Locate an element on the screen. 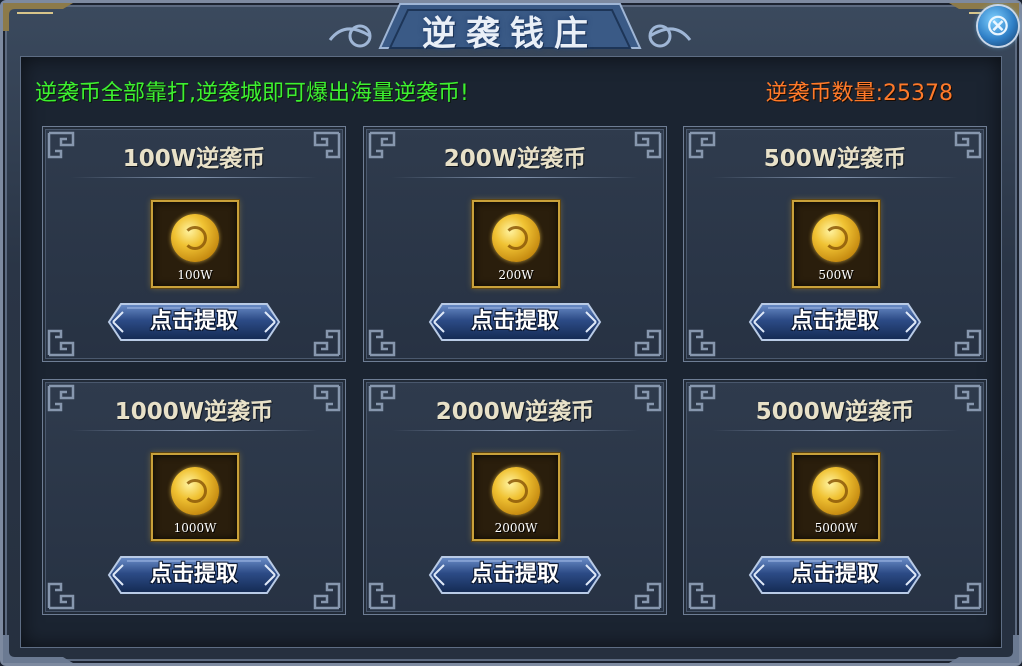  coin-card: 2000W逆袭币 2000W 点击提取 is located at coordinates (515, 497).